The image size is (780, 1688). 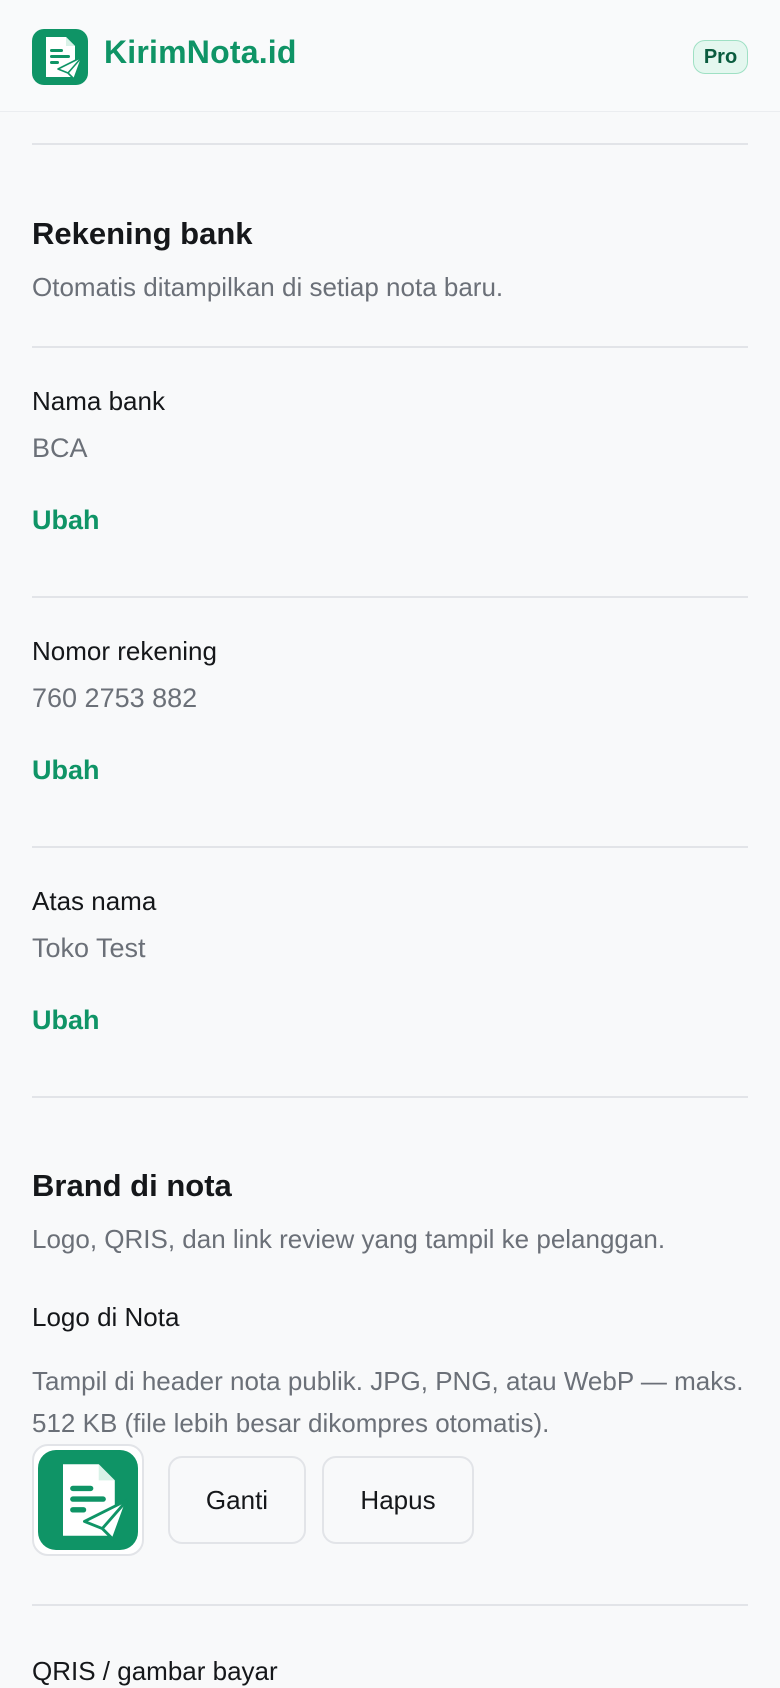 I want to click on bank-name-value: BCA, so click(x=60, y=448).